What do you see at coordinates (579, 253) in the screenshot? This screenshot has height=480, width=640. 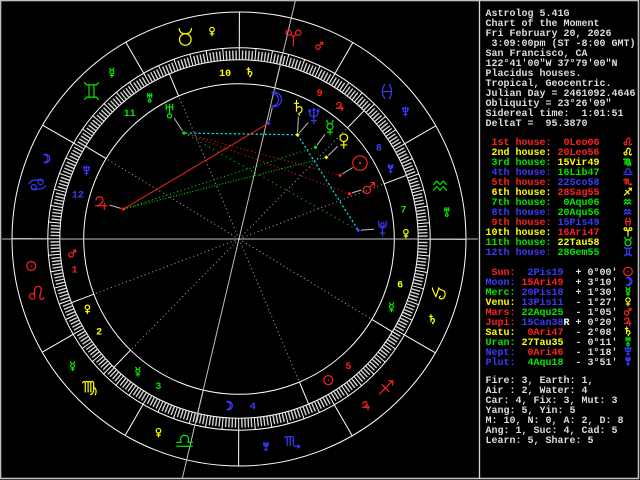 I see `svg-text: 28Gem55` at bounding box center [579, 253].